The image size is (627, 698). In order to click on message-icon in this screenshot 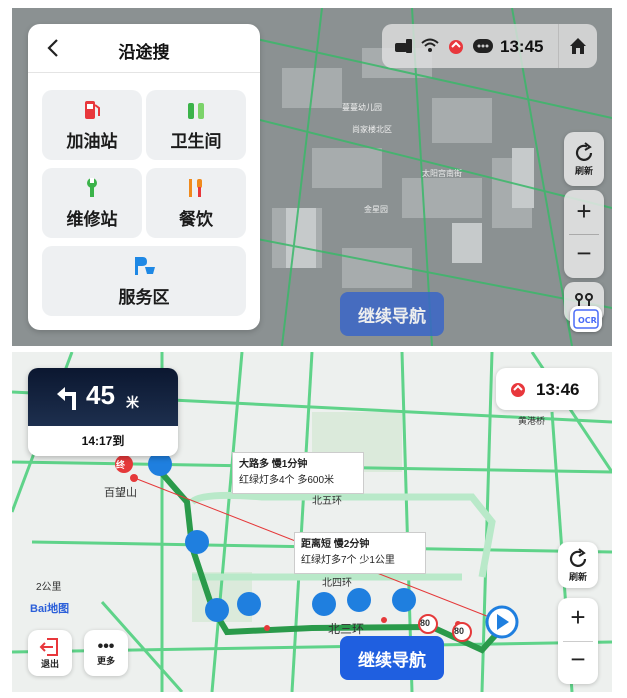, I will do `click(483, 46)`.